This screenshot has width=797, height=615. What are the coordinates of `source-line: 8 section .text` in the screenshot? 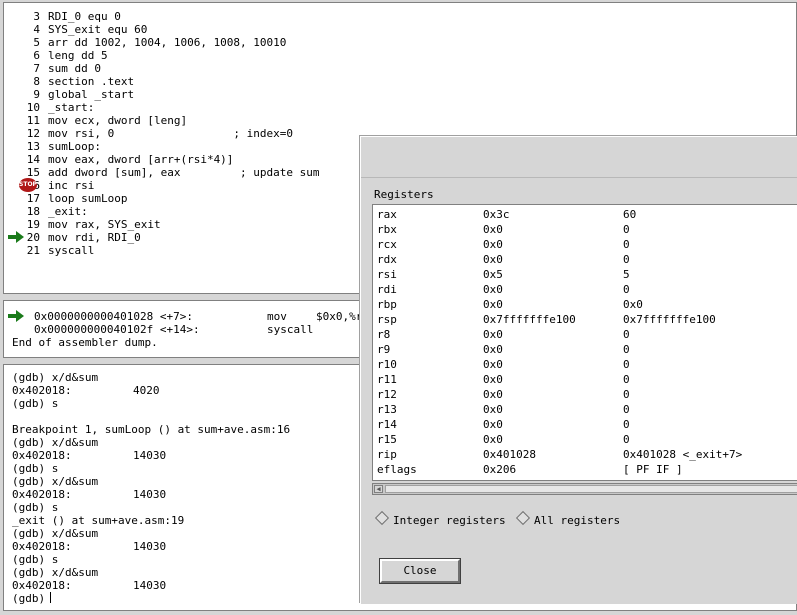 It's located at (399, 81).